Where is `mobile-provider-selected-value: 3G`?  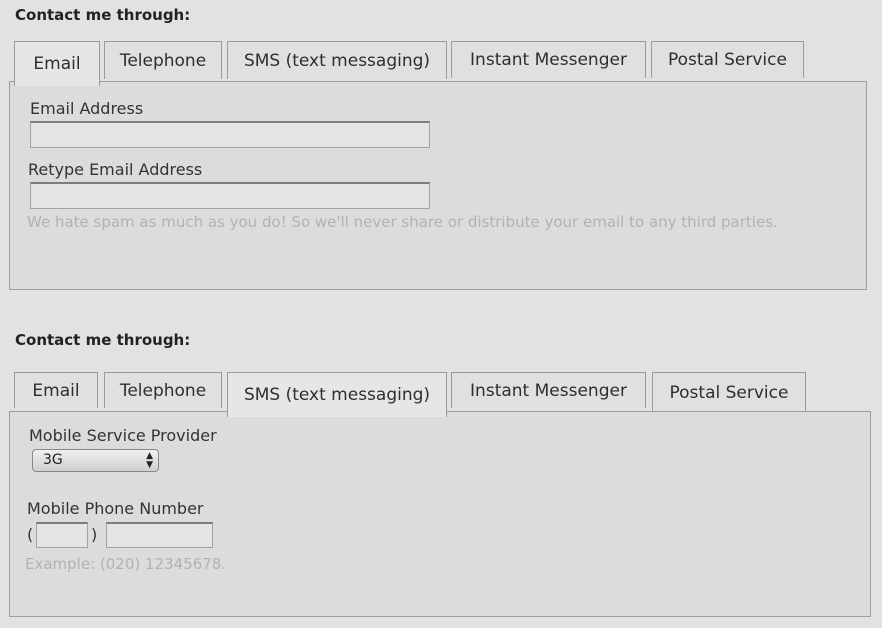 mobile-provider-selected-value: 3G is located at coordinates (53, 460).